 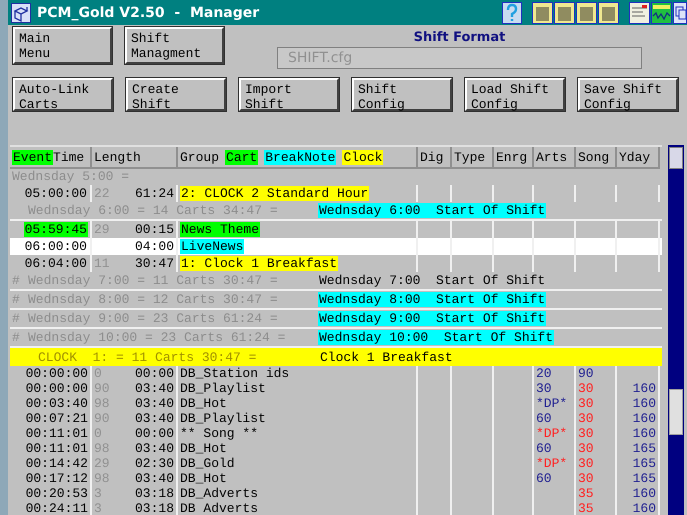 What do you see at coordinates (432, 280) in the screenshot?
I see `shift-label: Wednsday 7:00 Start Of Shift` at bounding box center [432, 280].